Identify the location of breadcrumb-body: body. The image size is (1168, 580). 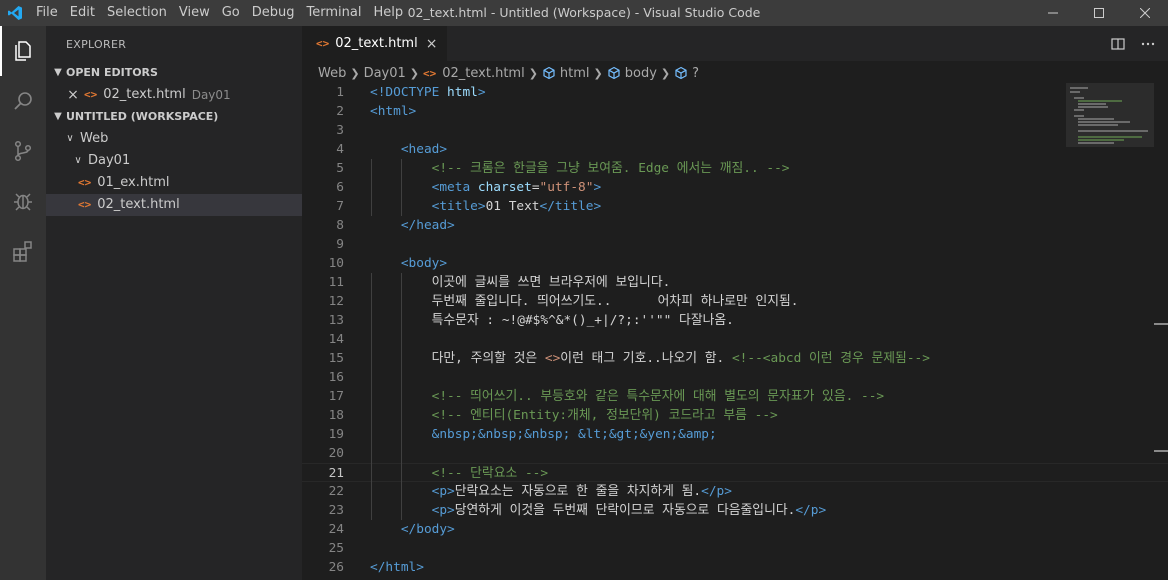
(632, 73).